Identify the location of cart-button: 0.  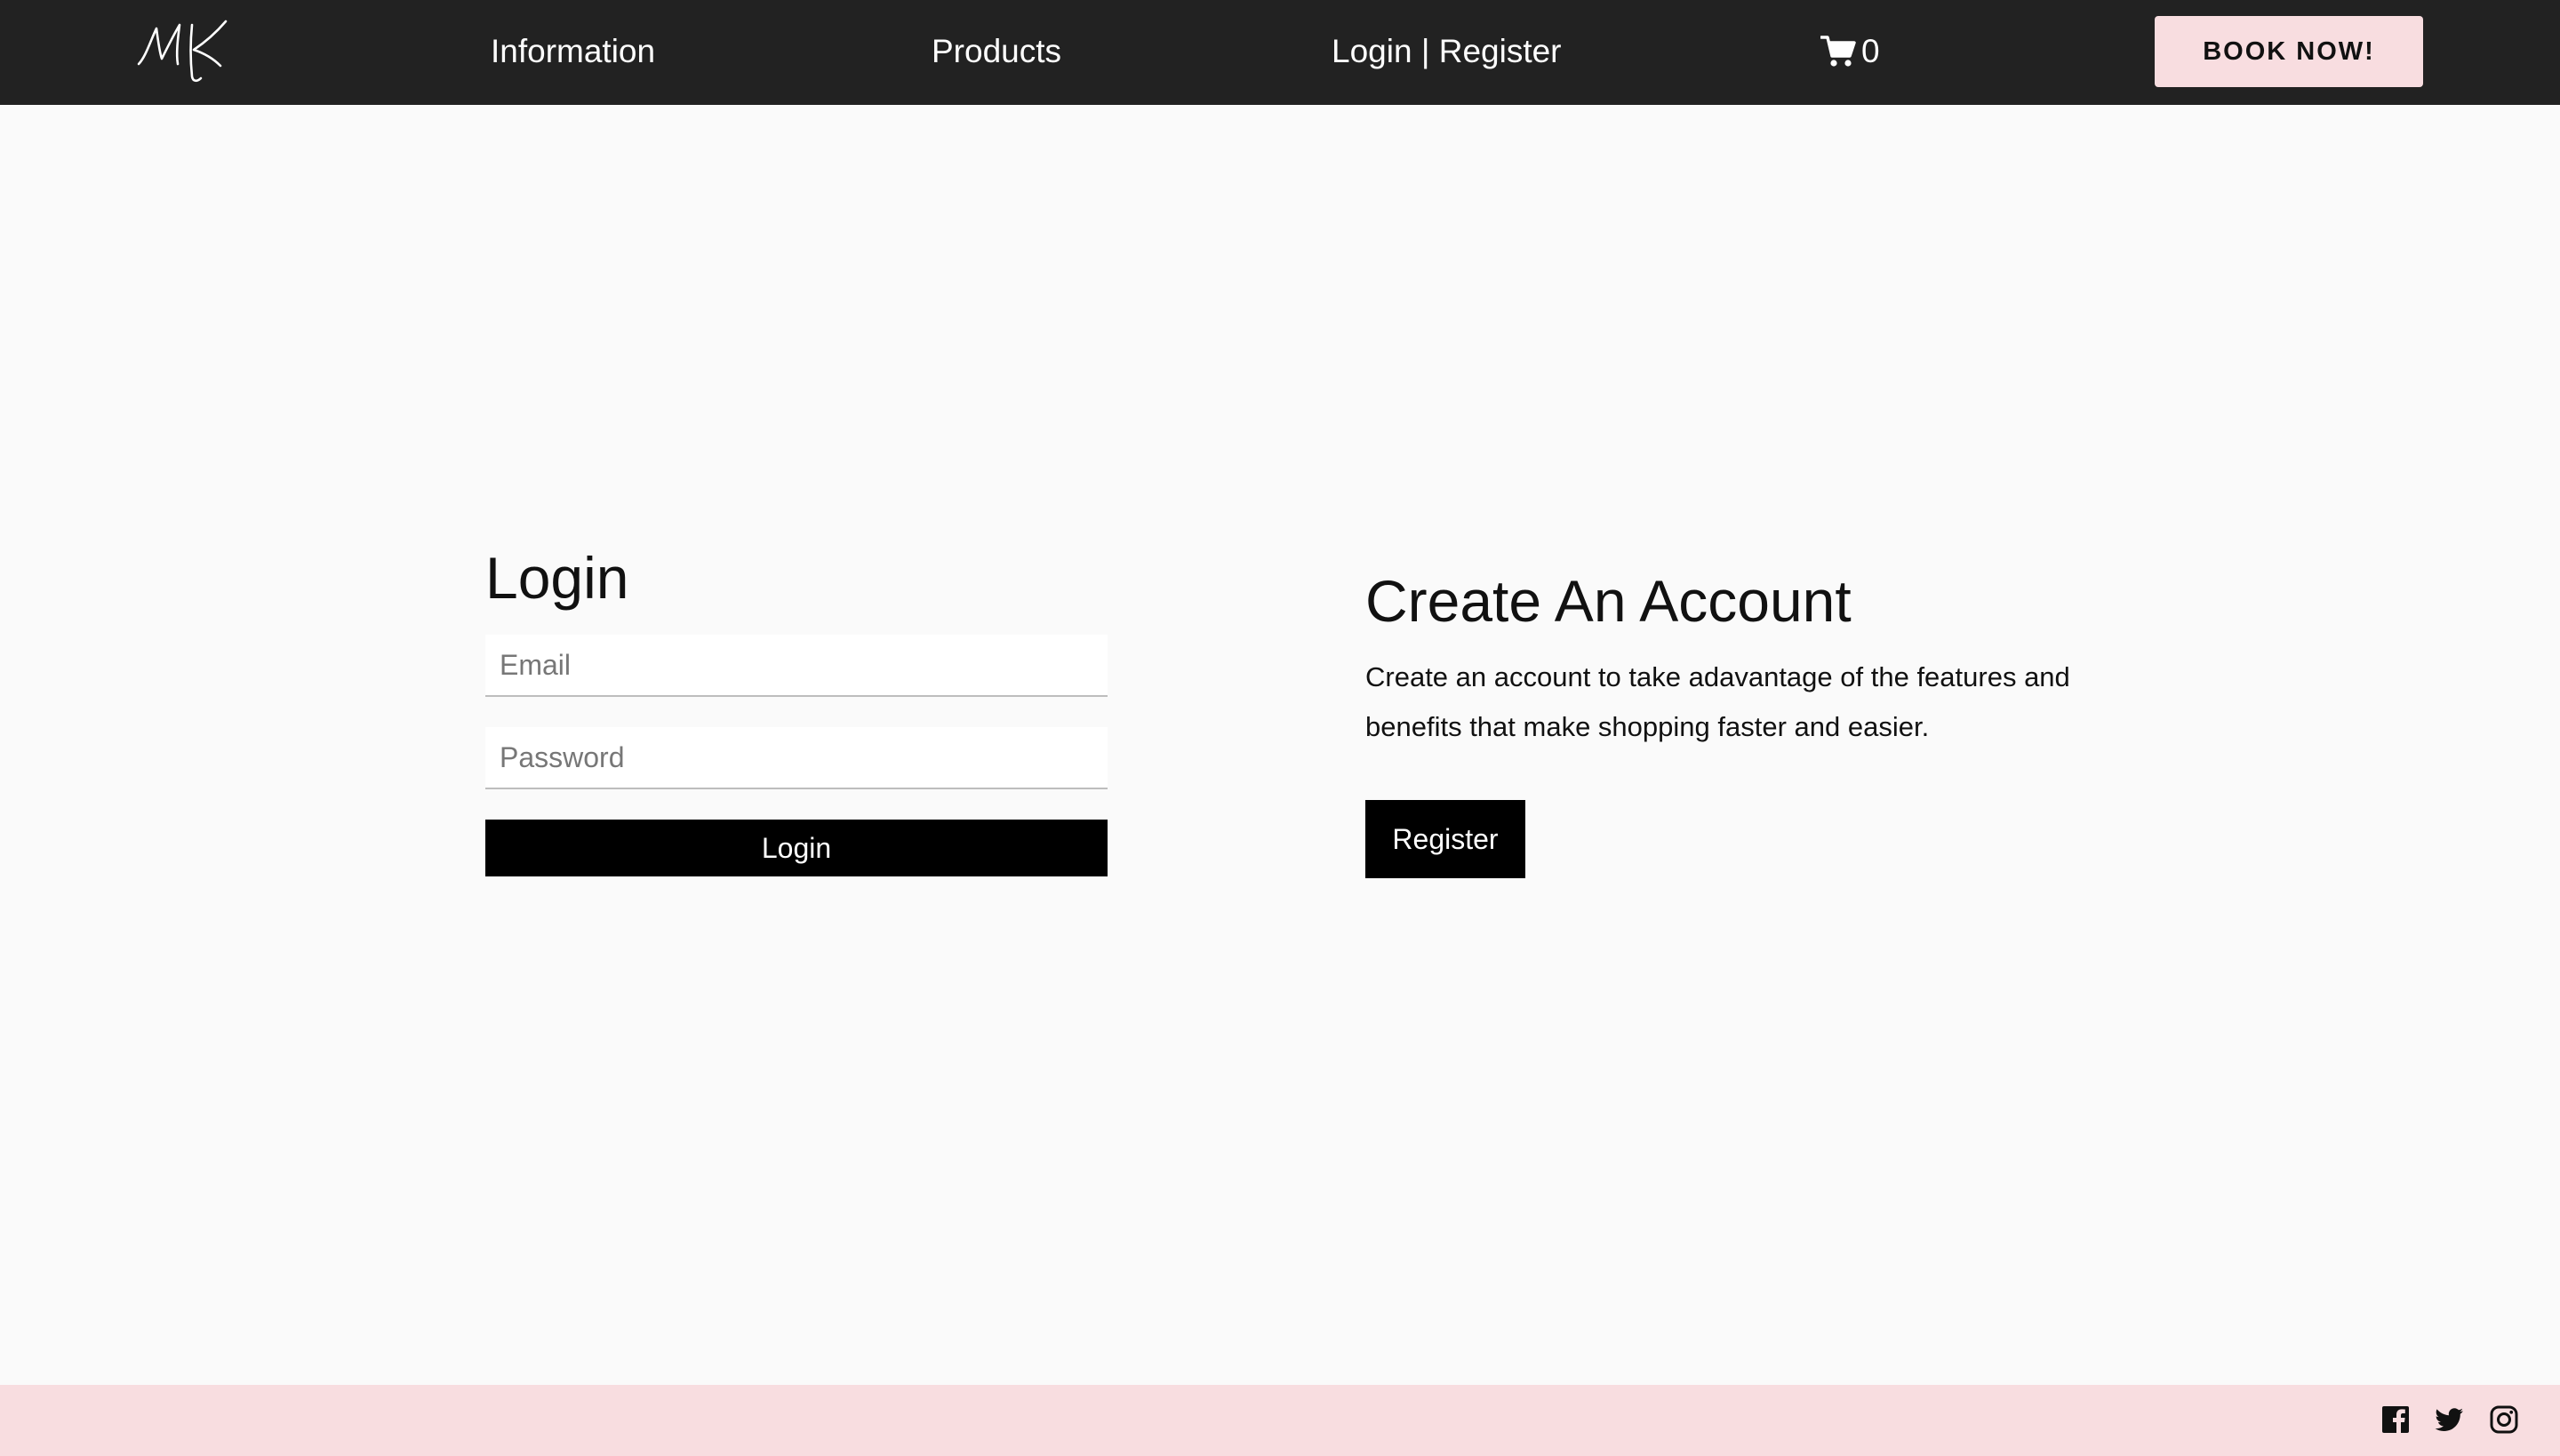
(1850, 51).